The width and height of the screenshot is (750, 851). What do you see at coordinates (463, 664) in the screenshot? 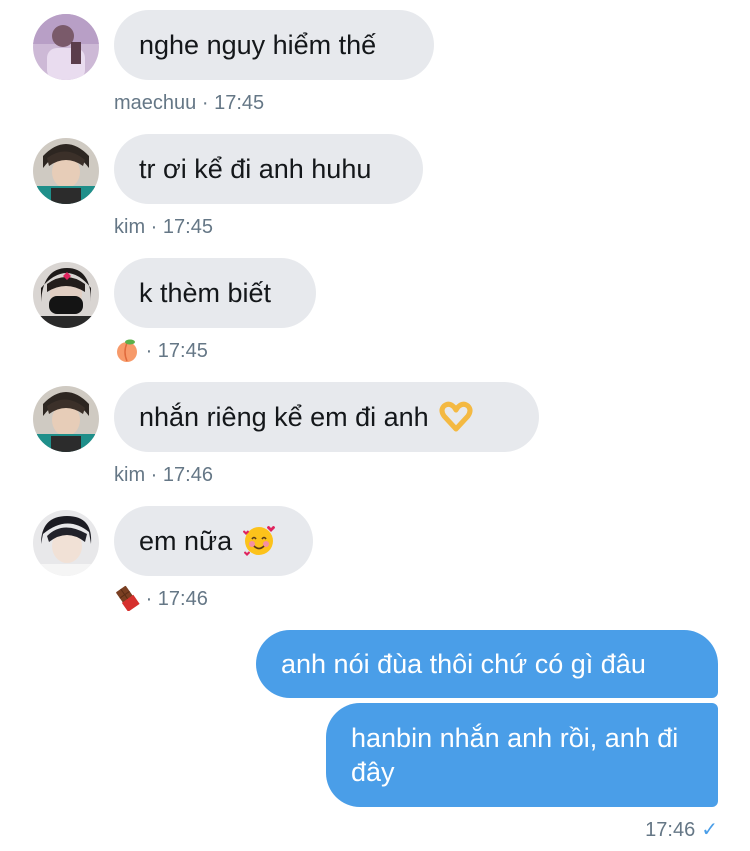
I see `message-text: anh nói đùa thôi chứ có gì đâu` at bounding box center [463, 664].